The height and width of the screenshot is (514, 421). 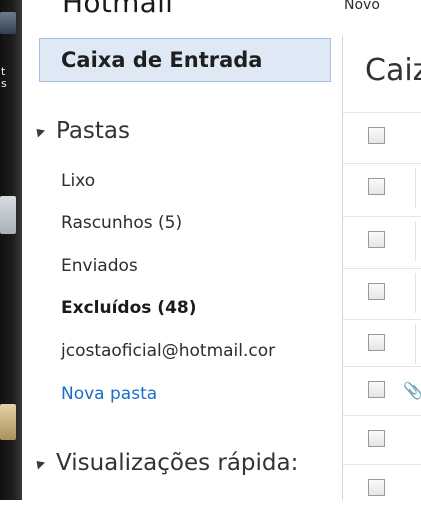 What do you see at coordinates (376, 135) in the screenshot?
I see `select-all-checkbox` at bounding box center [376, 135].